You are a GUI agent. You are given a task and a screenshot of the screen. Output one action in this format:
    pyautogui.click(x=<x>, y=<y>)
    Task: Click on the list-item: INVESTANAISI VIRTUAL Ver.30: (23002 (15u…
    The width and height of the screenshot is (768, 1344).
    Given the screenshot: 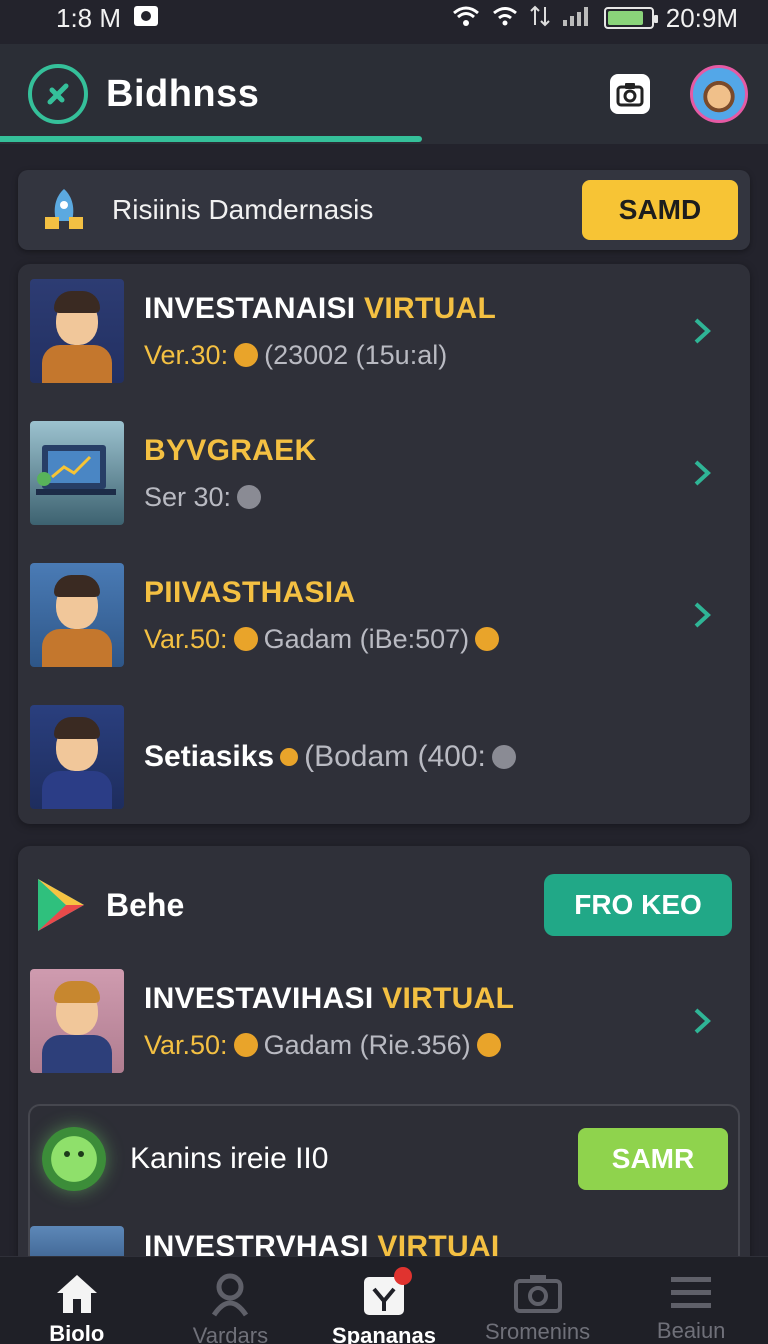 What is the action you would take?
    pyautogui.click(x=384, y=331)
    